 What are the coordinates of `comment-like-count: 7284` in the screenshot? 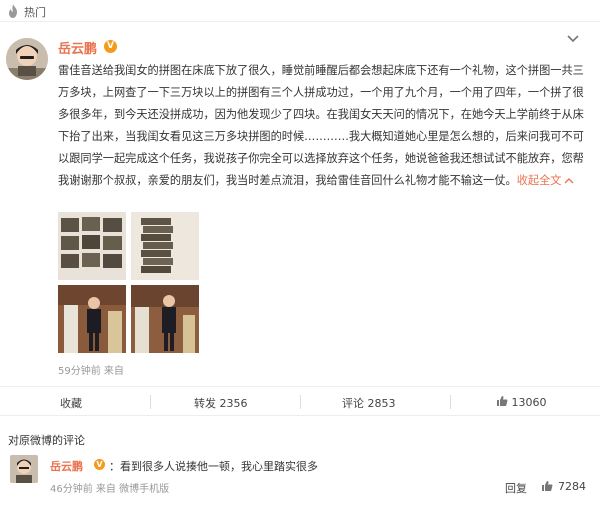 It's located at (572, 486).